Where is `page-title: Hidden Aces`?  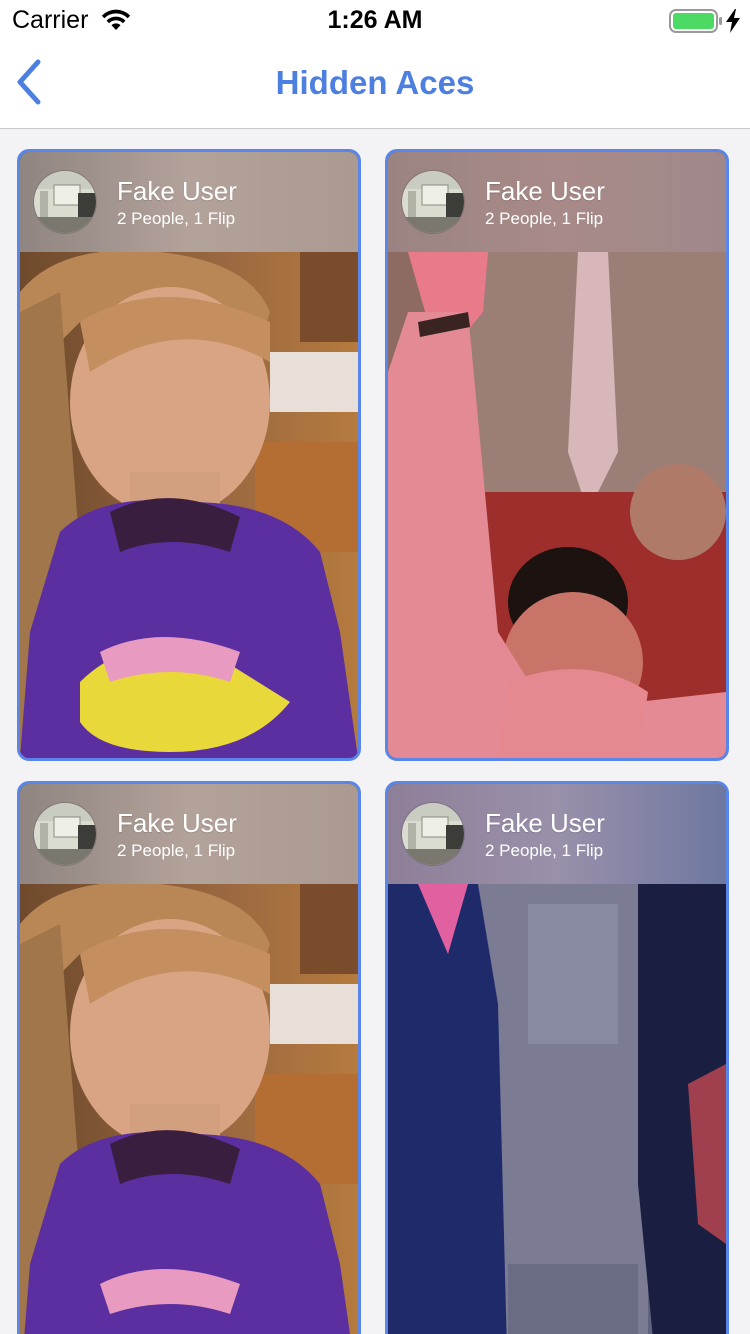 page-title: Hidden Aces is located at coordinates (375, 82).